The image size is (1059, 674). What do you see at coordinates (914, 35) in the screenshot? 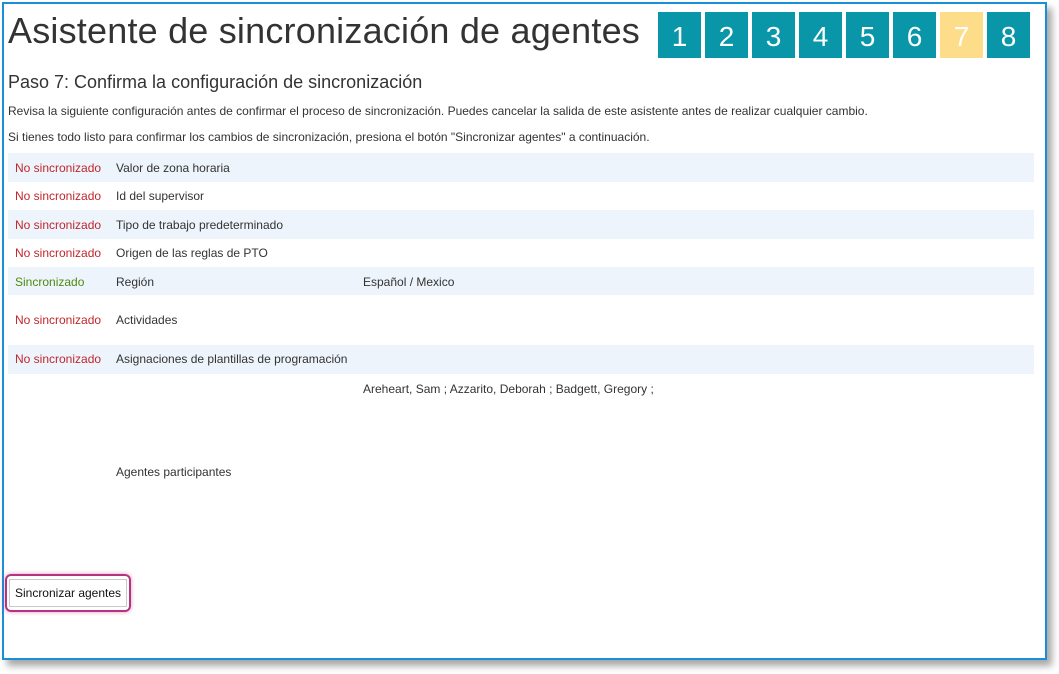
I see `step-6: 6` at bounding box center [914, 35].